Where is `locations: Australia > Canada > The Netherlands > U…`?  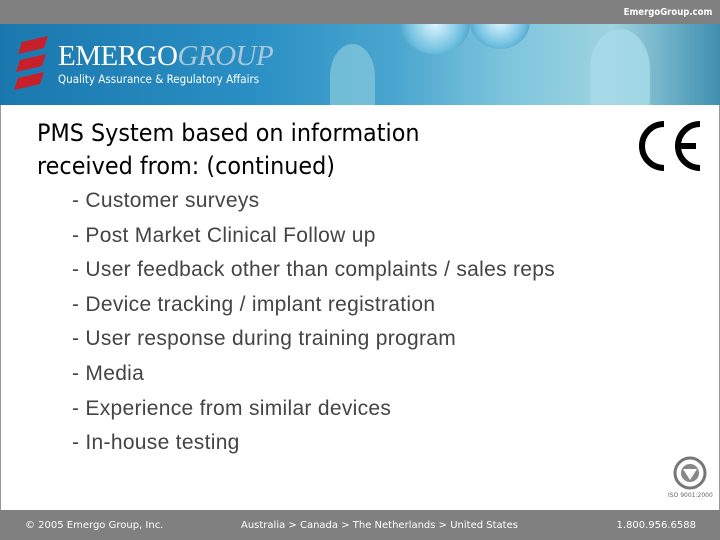 locations: Australia > Canada > The Netherlands > U… is located at coordinates (379, 525).